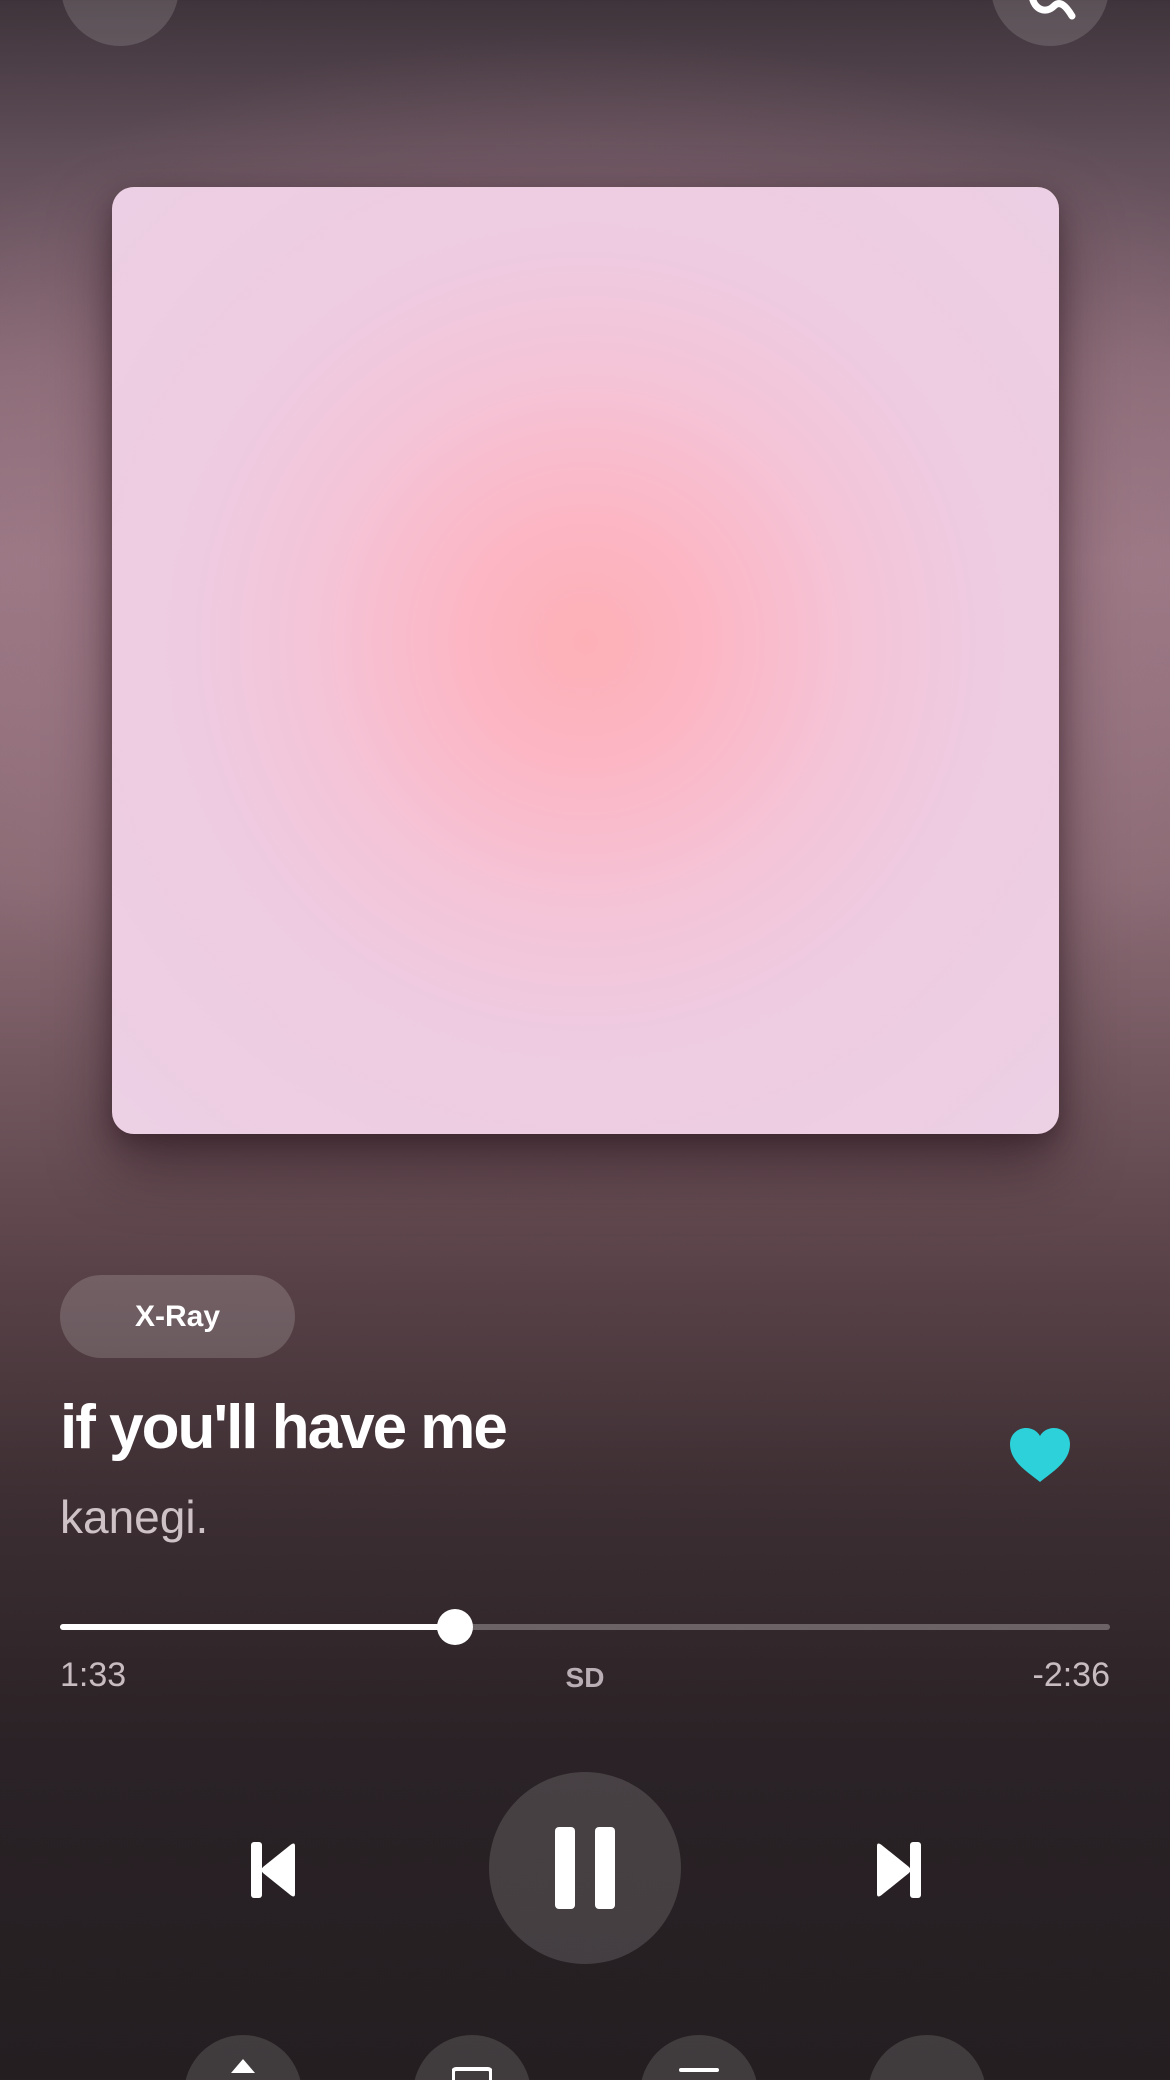 This screenshot has height=2080, width=1170. I want to click on more-icon, so click(1052, 10).